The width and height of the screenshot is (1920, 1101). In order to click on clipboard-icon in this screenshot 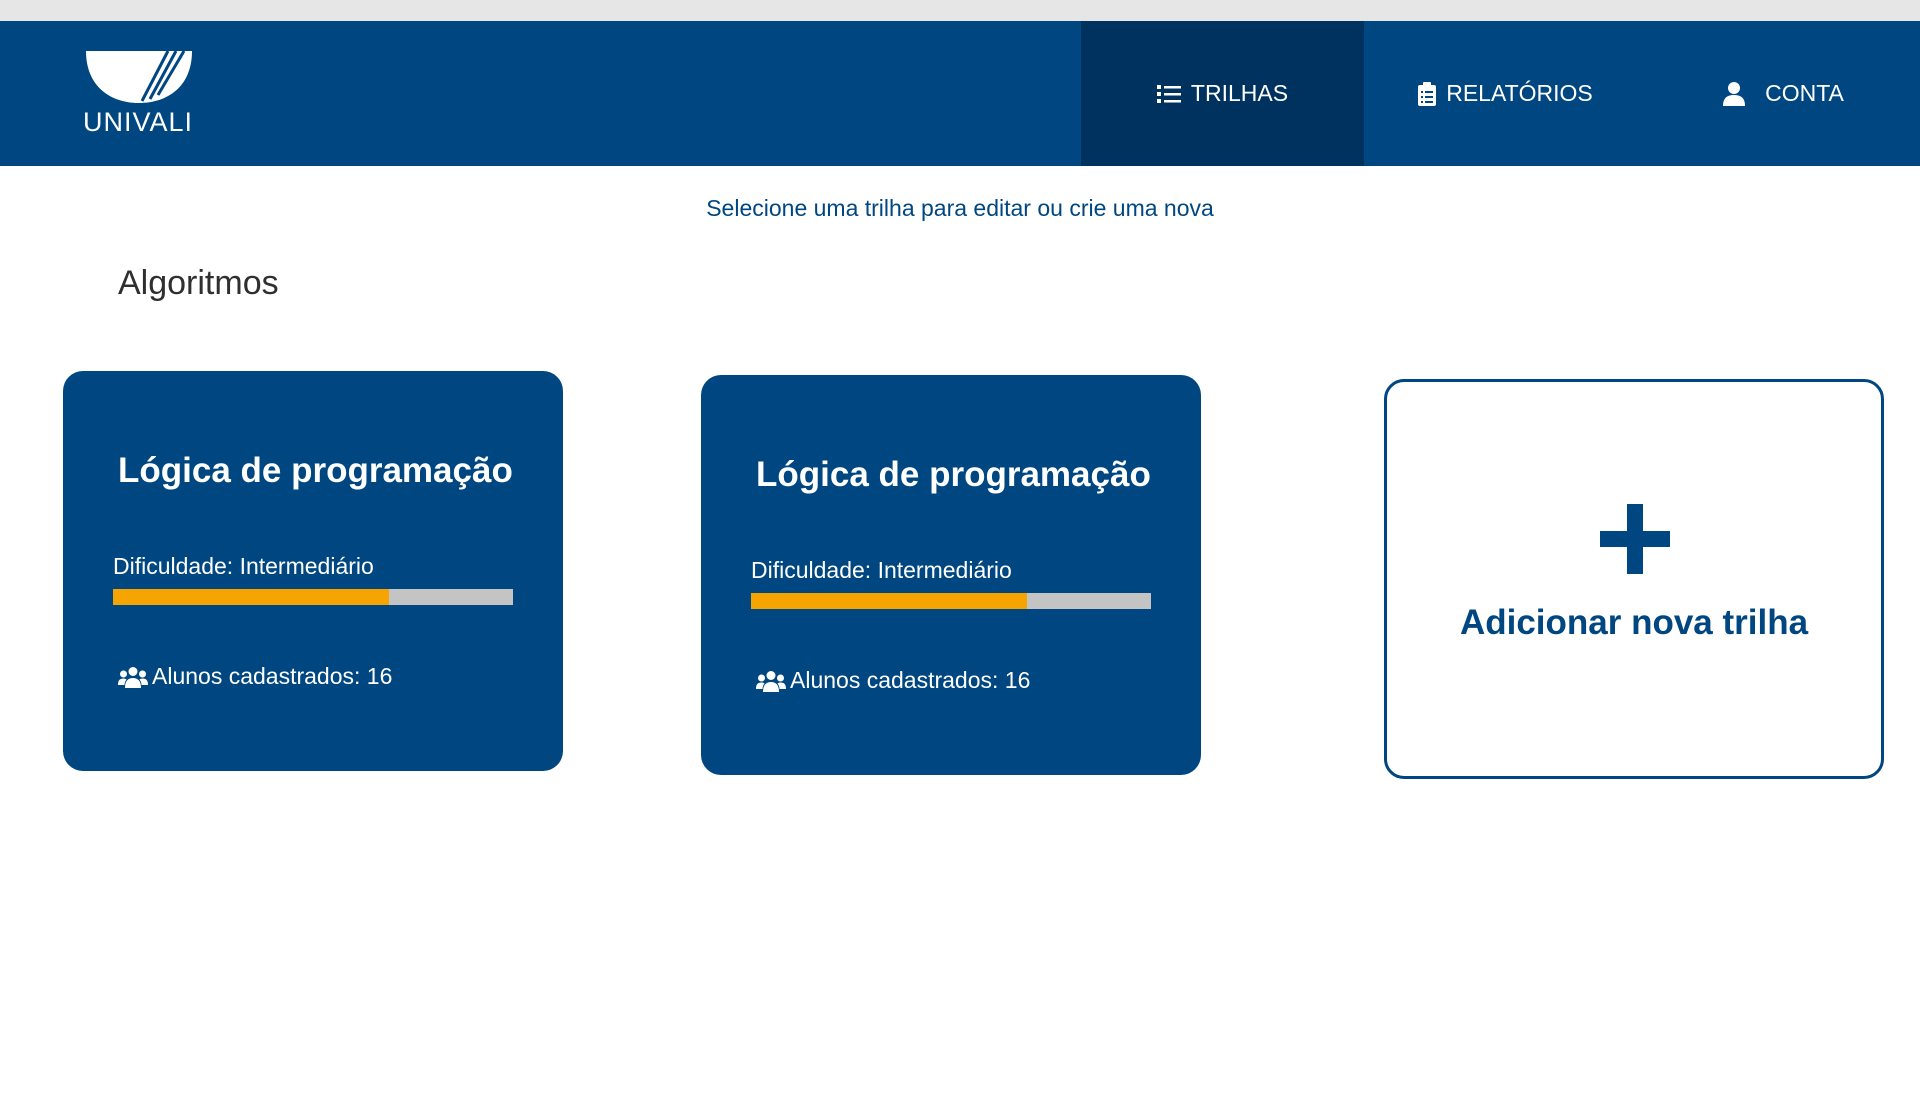, I will do `click(1427, 93)`.